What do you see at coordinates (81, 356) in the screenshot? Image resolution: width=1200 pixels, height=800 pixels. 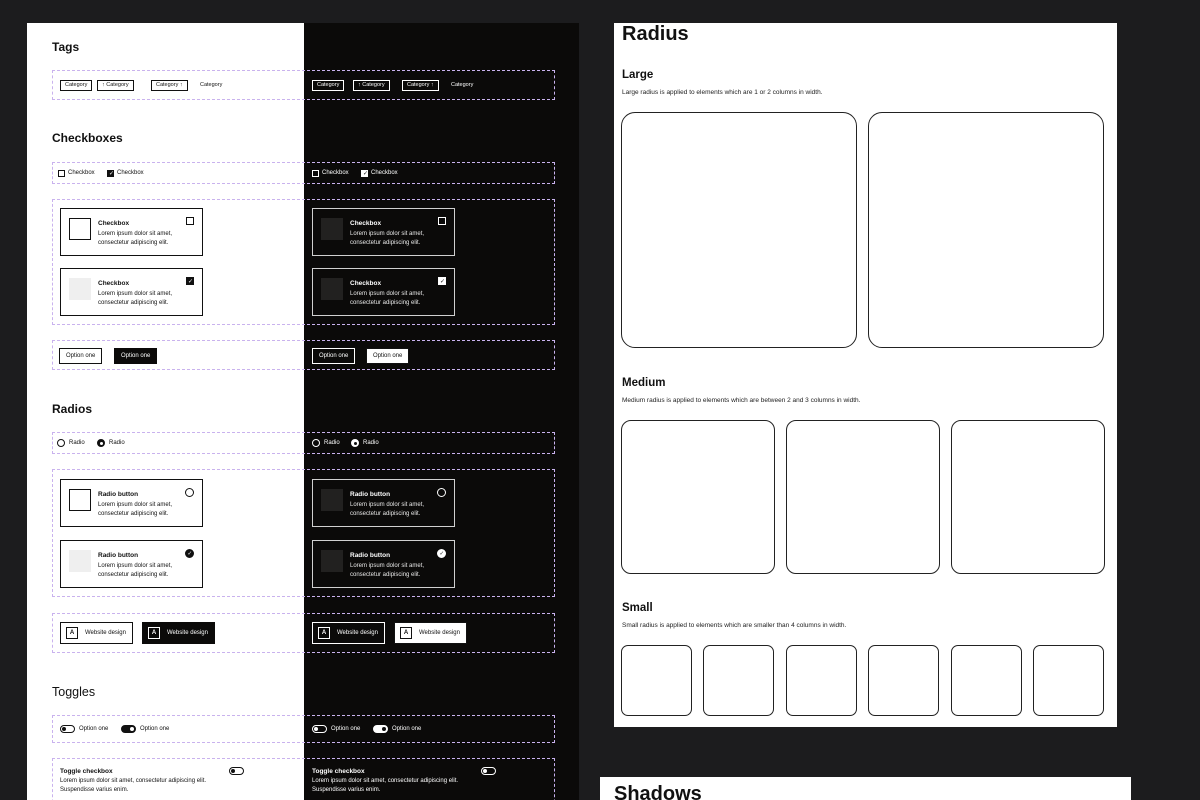 I see `option-button: Option one` at bounding box center [81, 356].